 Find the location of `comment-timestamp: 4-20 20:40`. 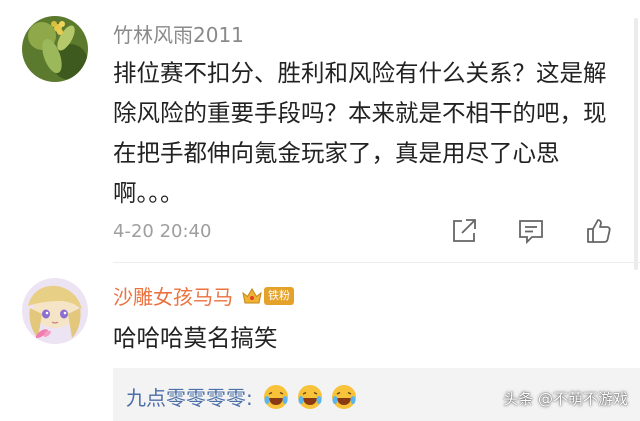

comment-timestamp: 4-20 20:40 is located at coordinates (162, 231).